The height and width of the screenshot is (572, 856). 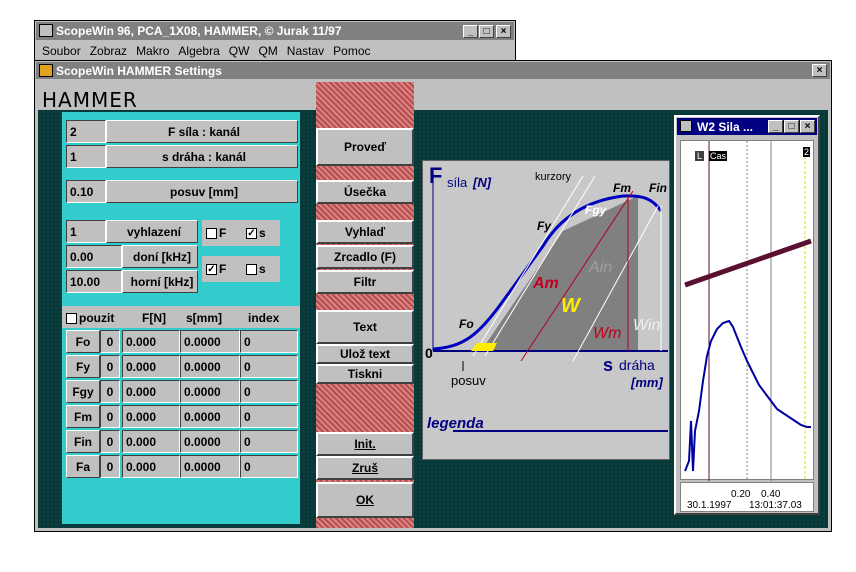 I want to click on w2-cas-label: Cas, so click(x=718, y=156).